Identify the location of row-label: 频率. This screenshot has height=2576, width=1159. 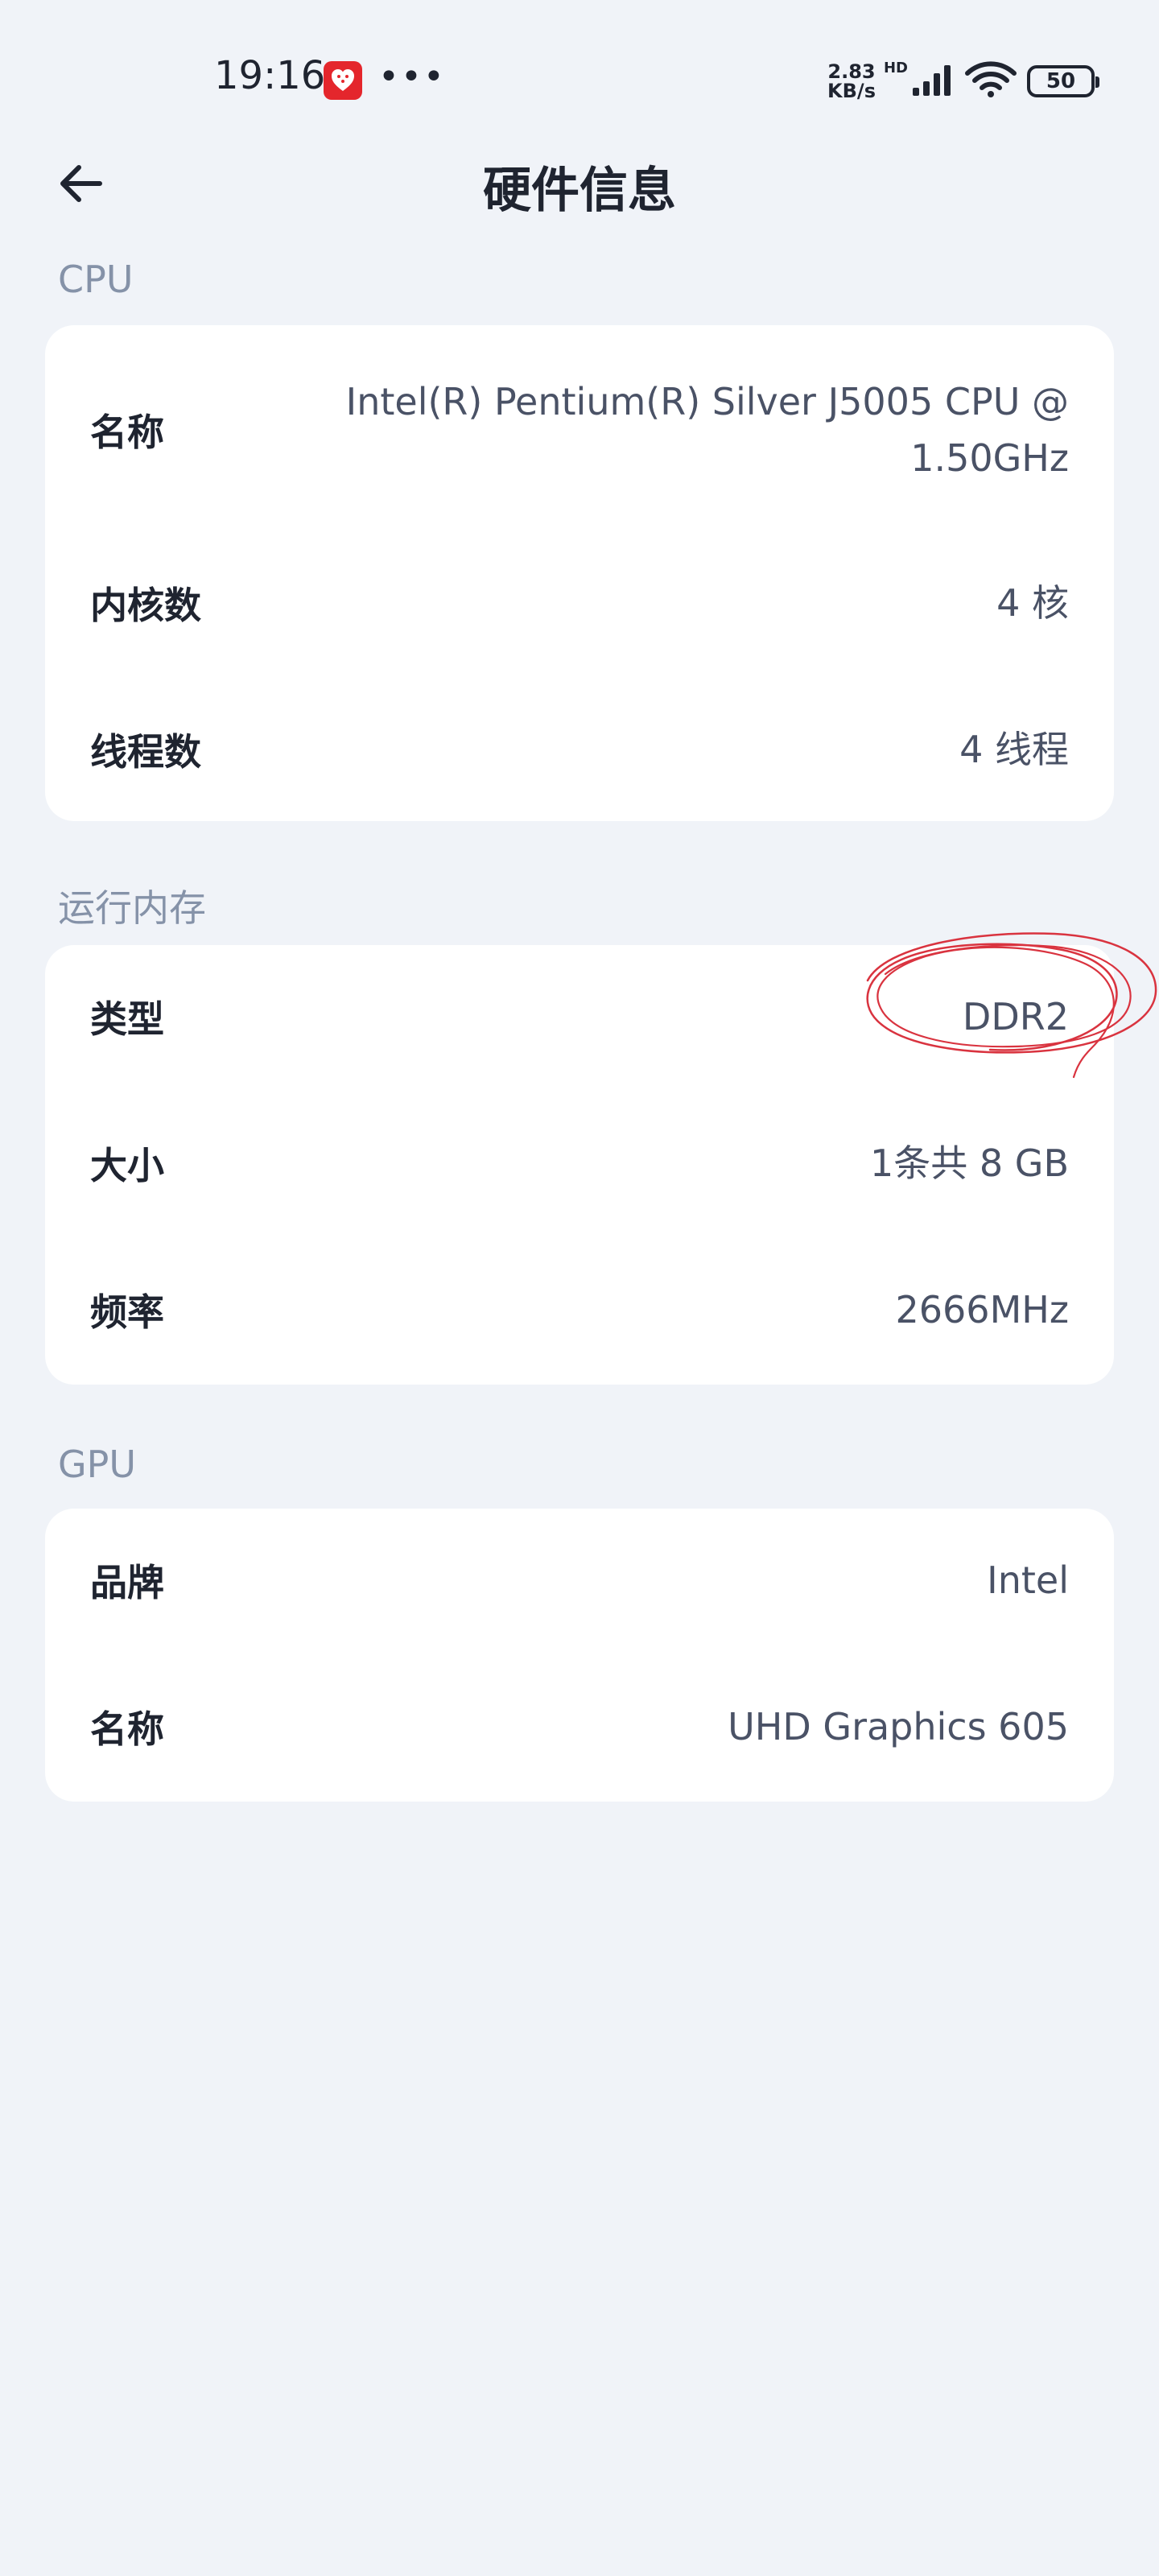
(127, 1312).